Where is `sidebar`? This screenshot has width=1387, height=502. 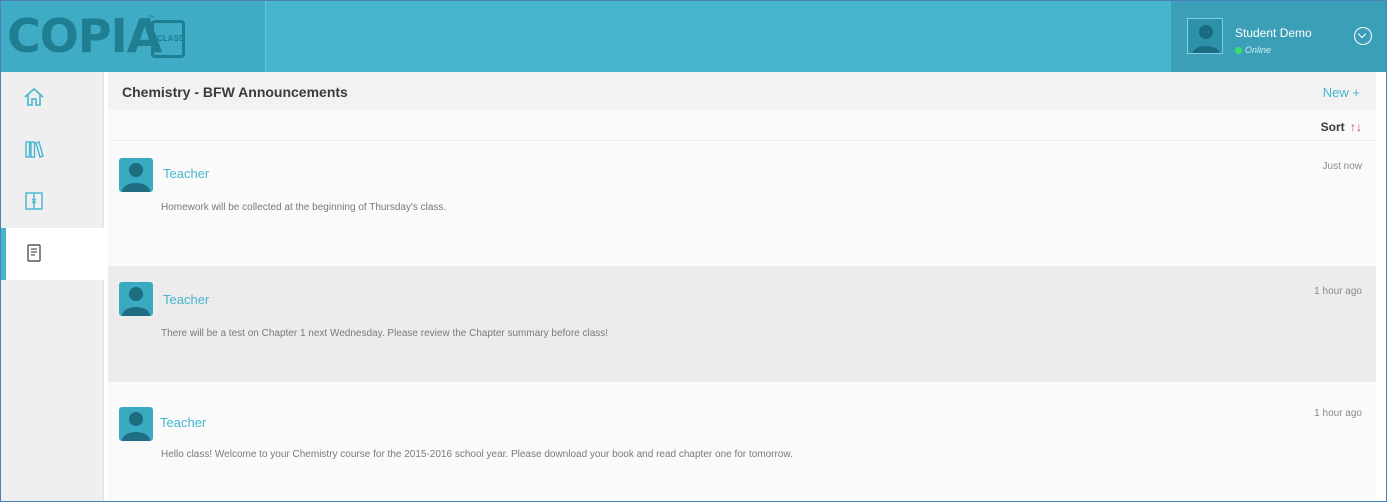
sidebar is located at coordinates (52, 286).